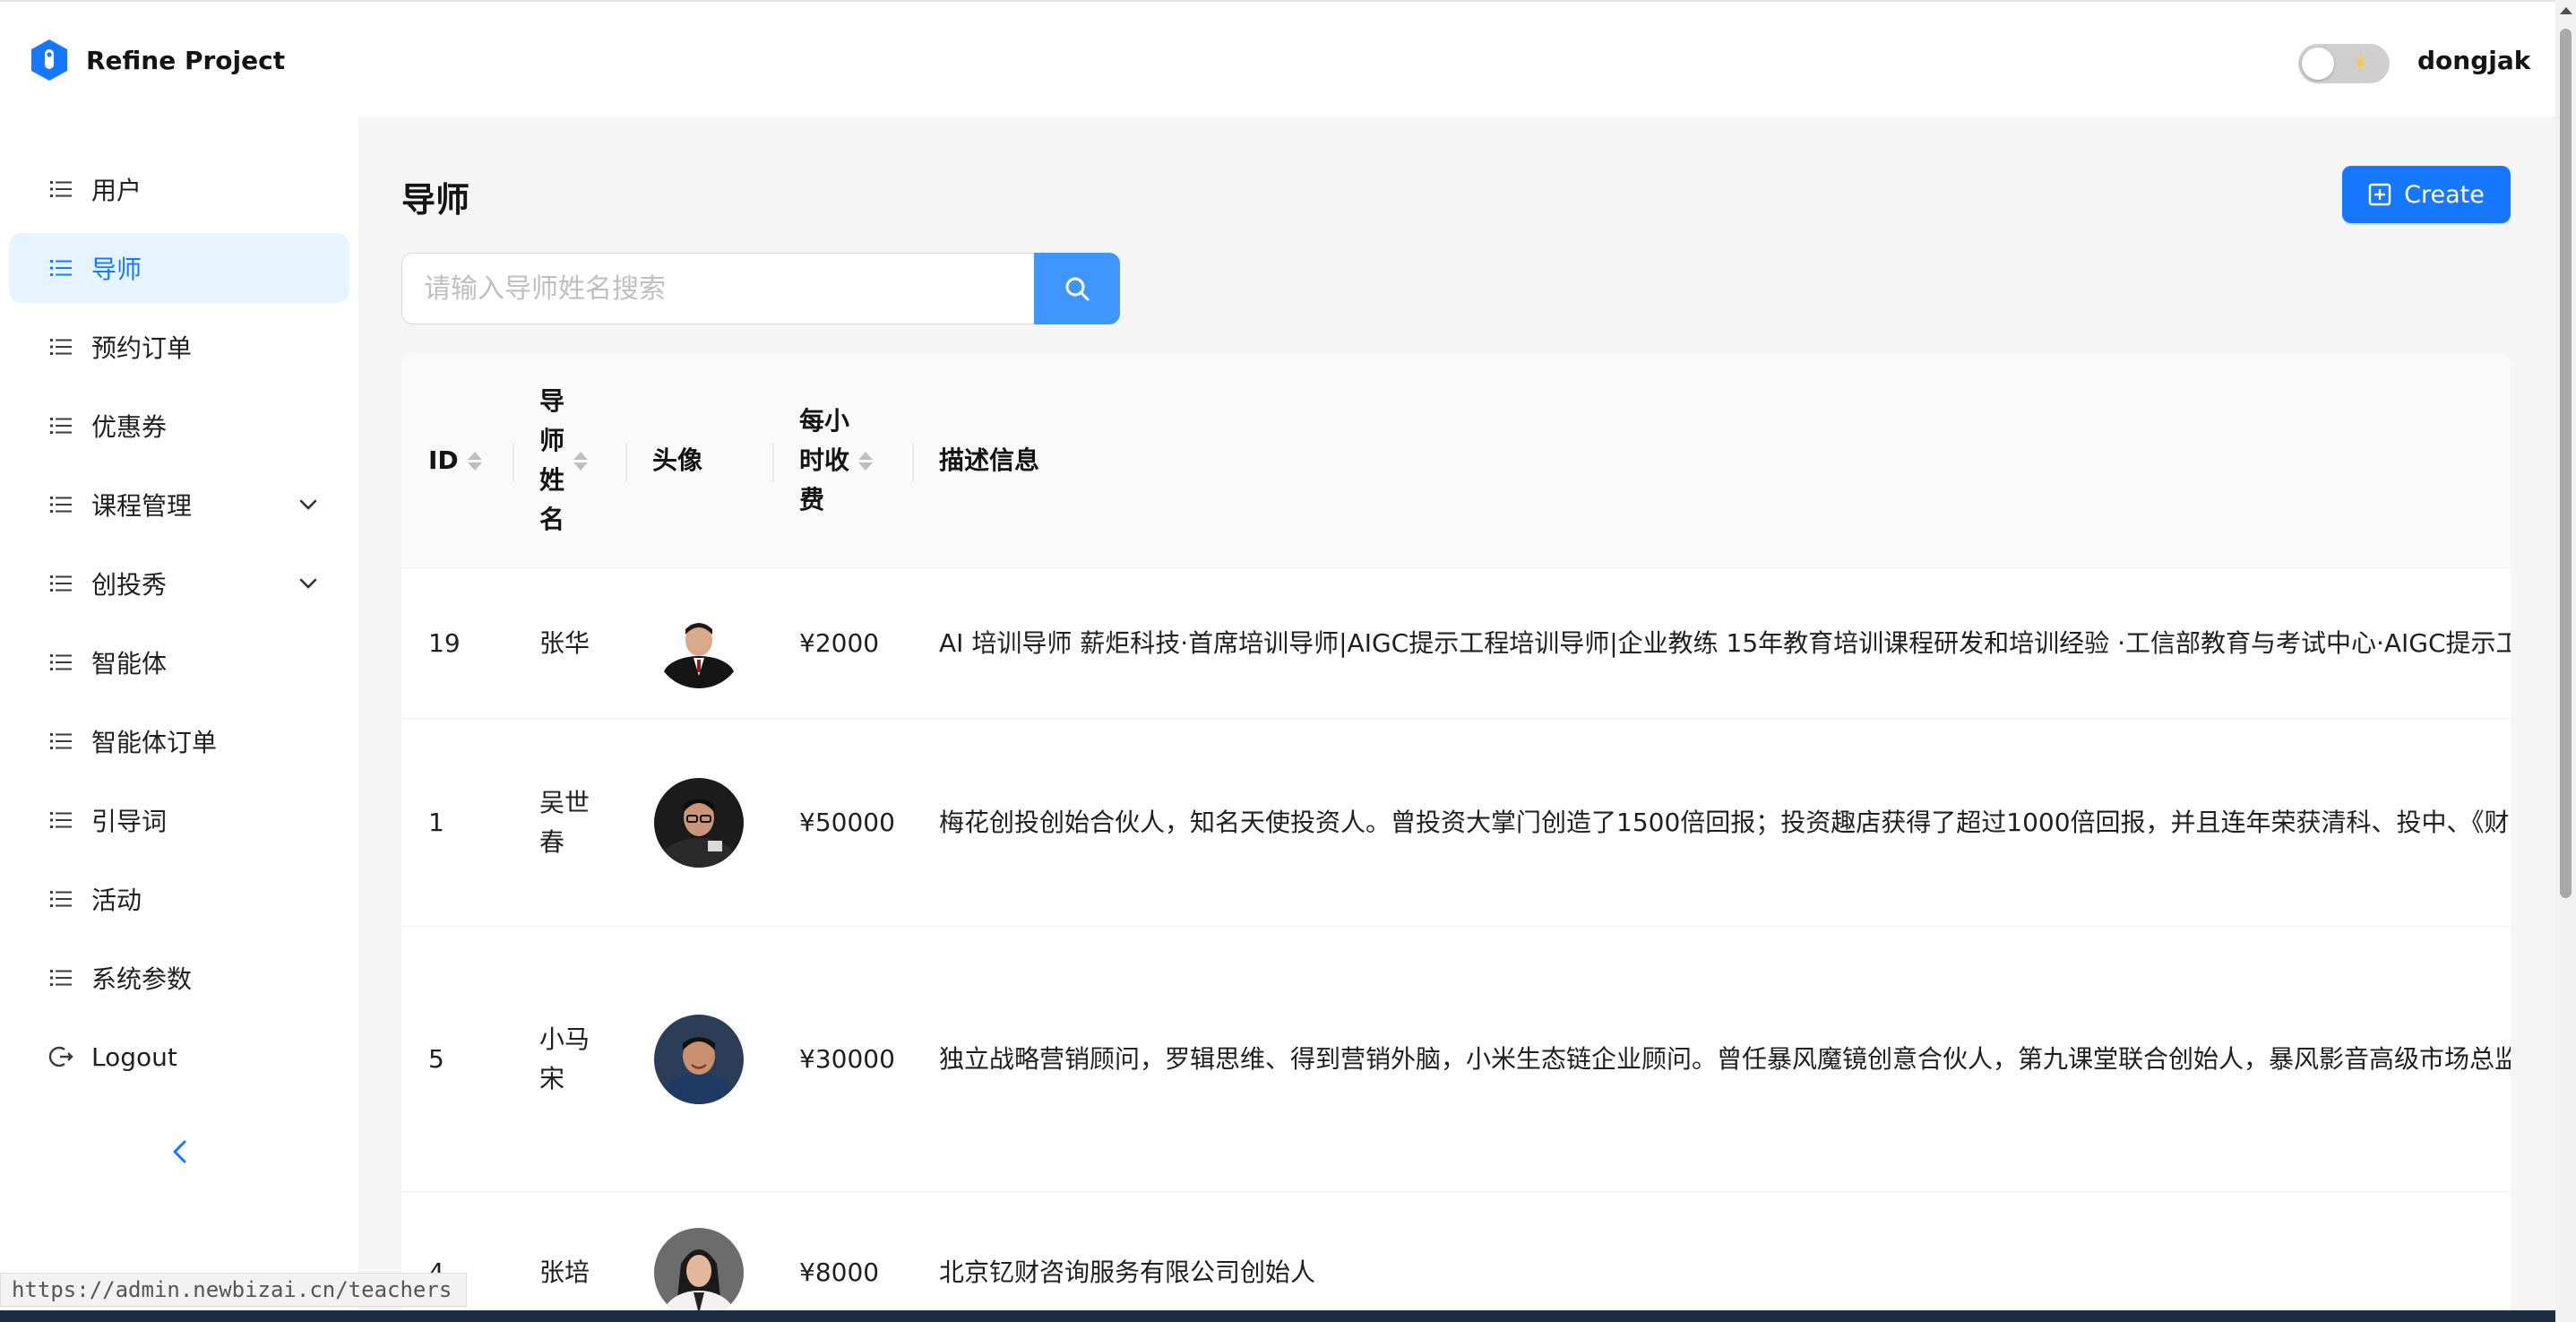  I want to click on refine-logo-icon, so click(49, 60).